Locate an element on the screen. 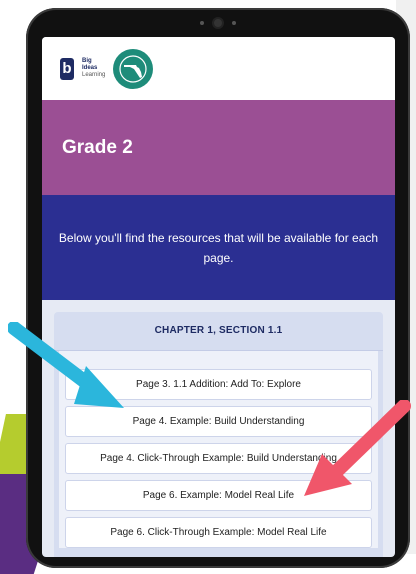 The height and width of the screenshot is (574, 416). logo-text-line: Learning is located at coordinates (94, 75).